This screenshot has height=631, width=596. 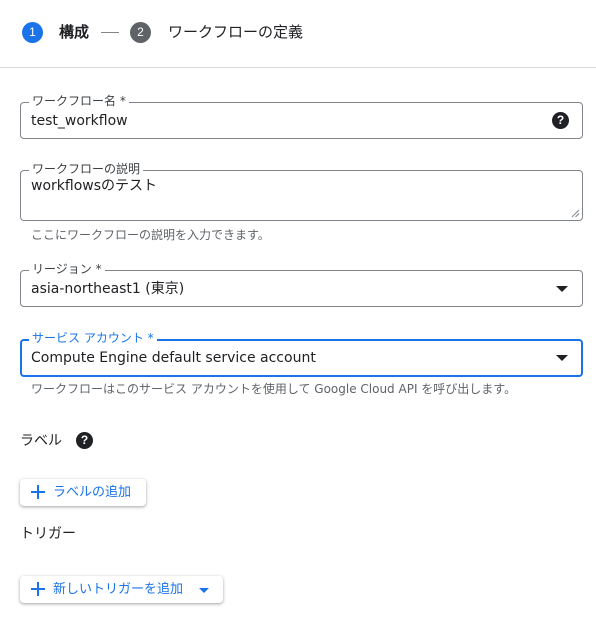 What do you see at coordinates (110, 32) in the screenshot?
I see `step-connector` at bounding box center [110, 32].